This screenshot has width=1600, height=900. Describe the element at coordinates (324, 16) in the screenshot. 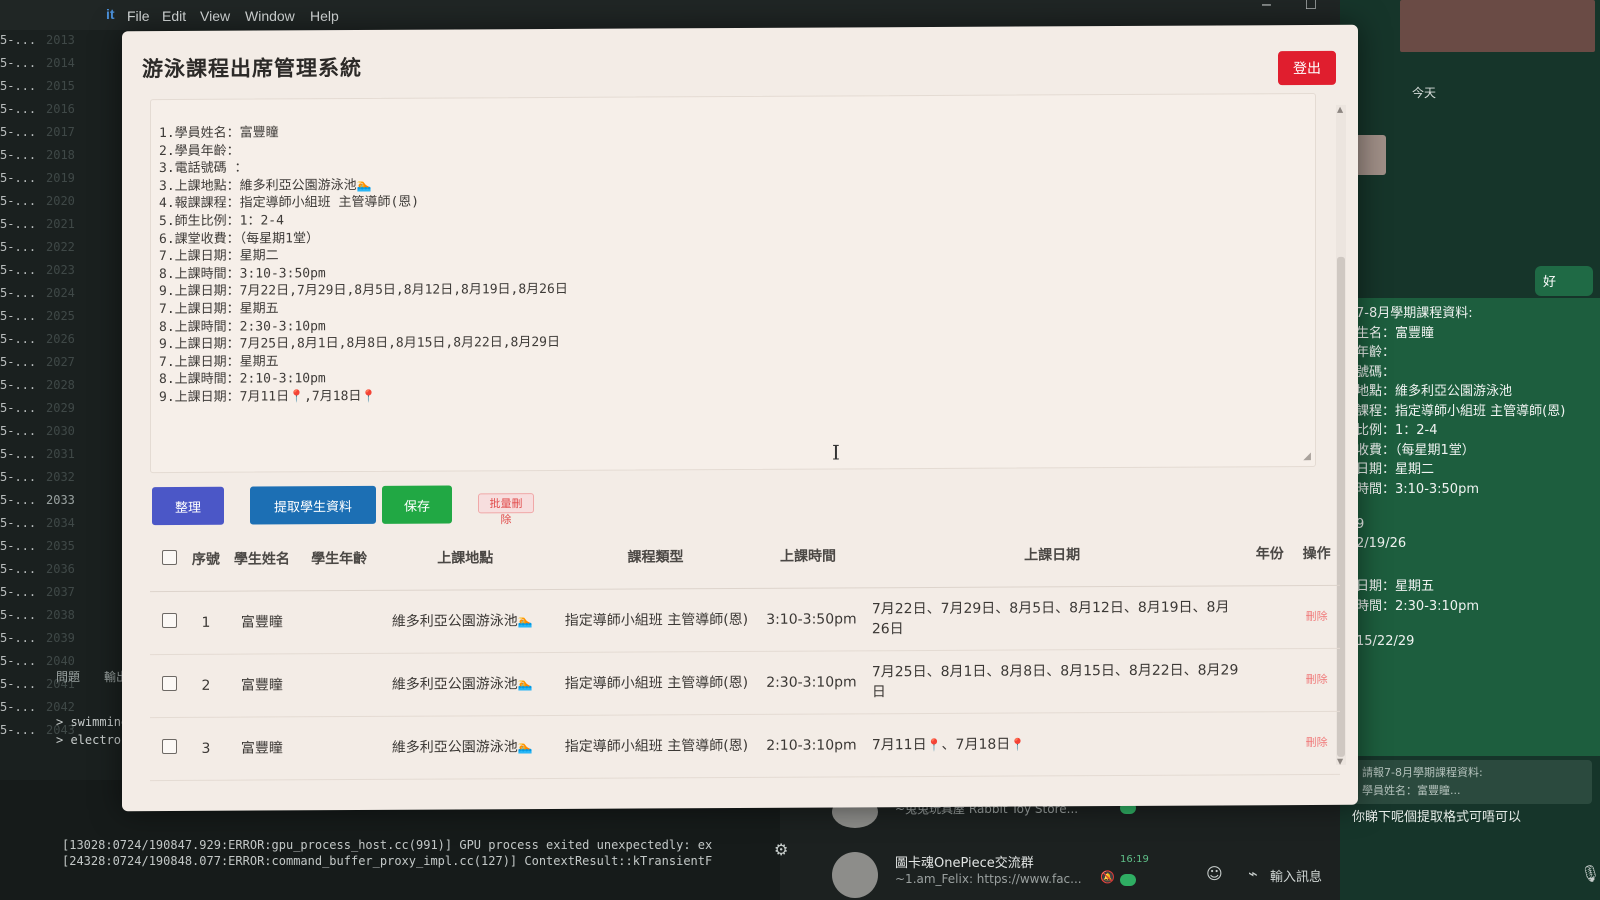

I see `menu-help: Help` at that location.